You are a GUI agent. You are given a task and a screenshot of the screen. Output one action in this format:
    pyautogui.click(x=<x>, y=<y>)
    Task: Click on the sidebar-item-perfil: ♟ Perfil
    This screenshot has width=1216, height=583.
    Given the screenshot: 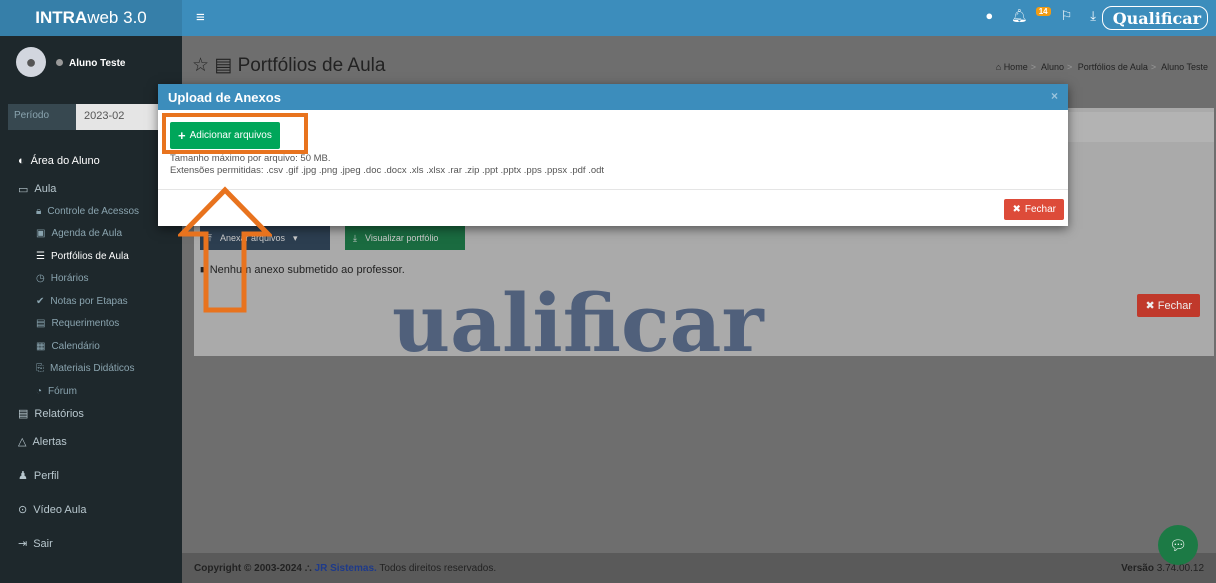 What is the action you would take?
    pyautogui.click(x=91, y=476)
    